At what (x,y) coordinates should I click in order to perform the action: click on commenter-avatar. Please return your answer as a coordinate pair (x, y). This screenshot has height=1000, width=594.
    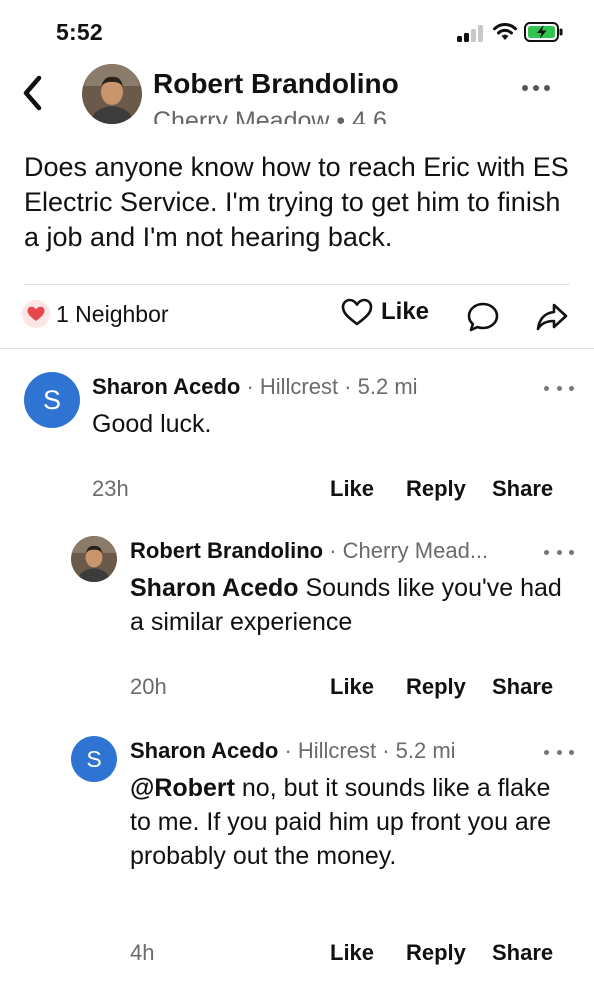
    Looking at the image, I should click on (94, 559).